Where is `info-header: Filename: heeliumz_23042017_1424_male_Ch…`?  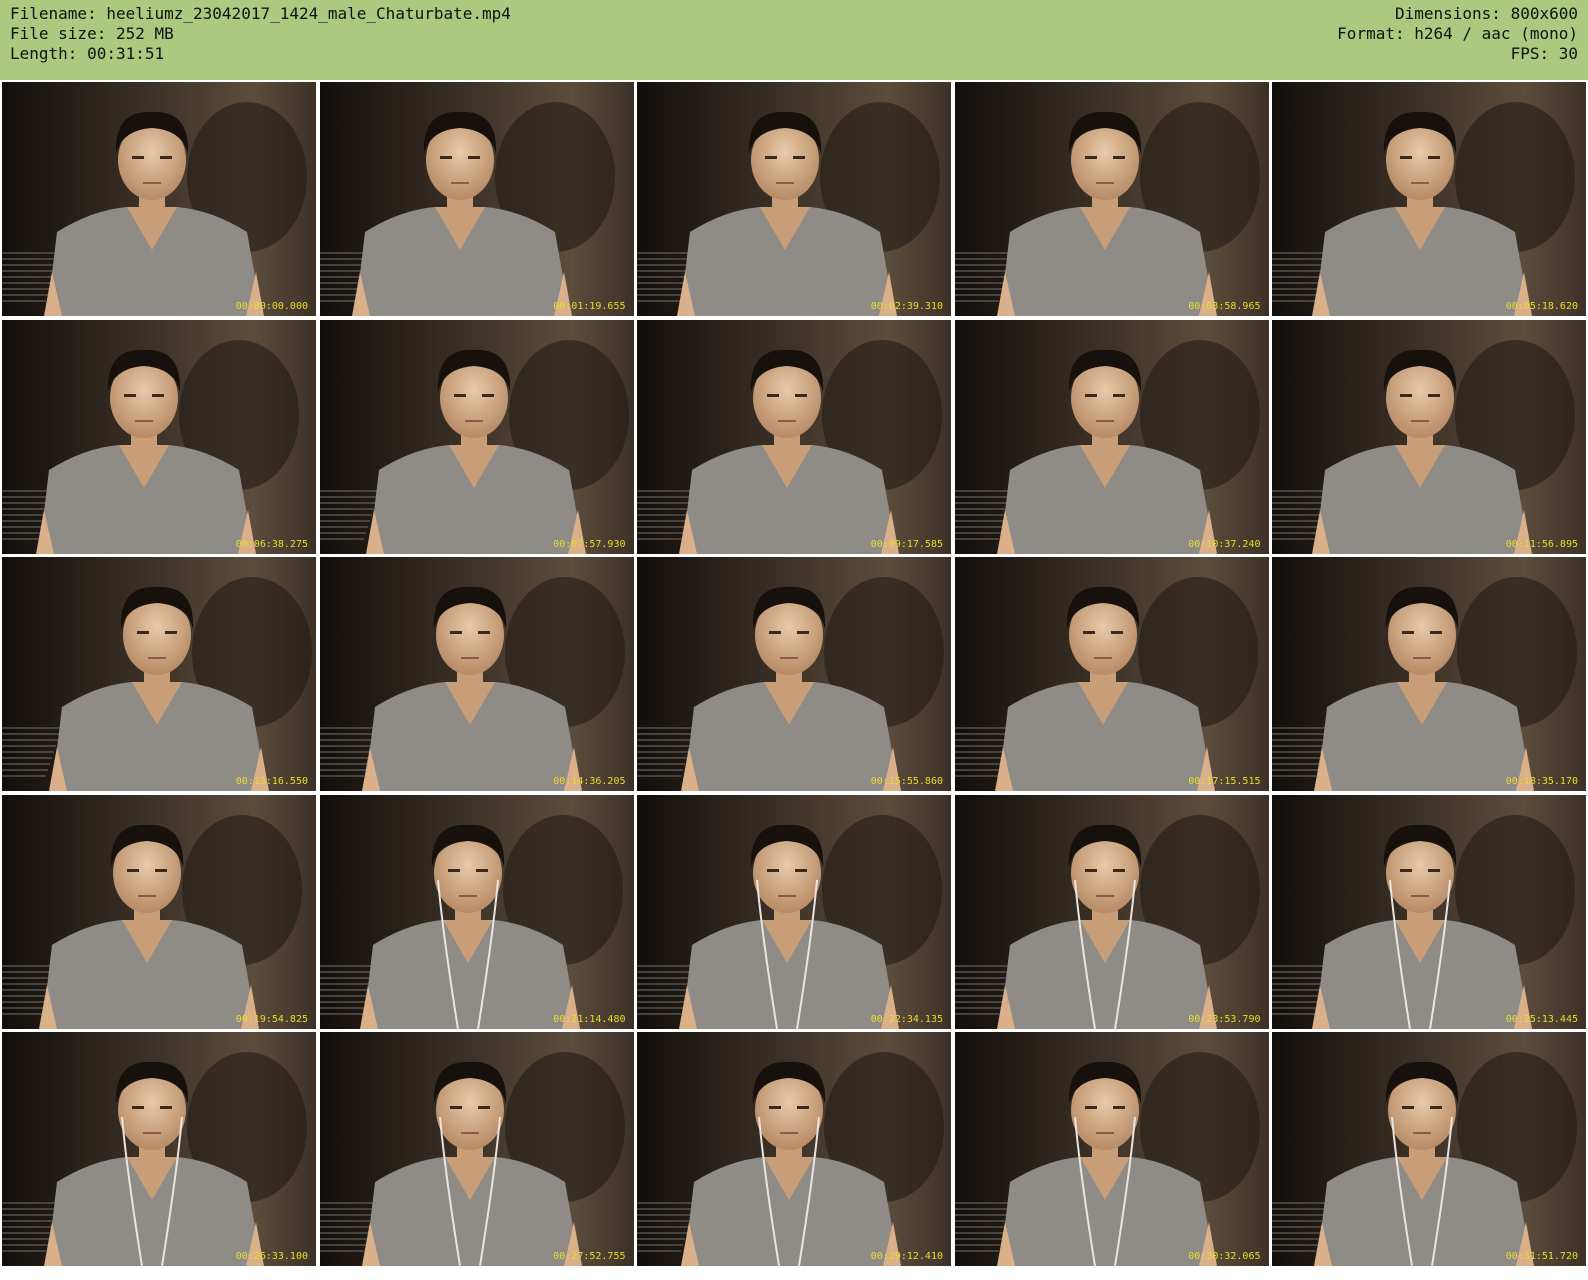 info-header: Filename: heeliumz_23042017_1424_male_Ch… is located at coordinates (794, 40).